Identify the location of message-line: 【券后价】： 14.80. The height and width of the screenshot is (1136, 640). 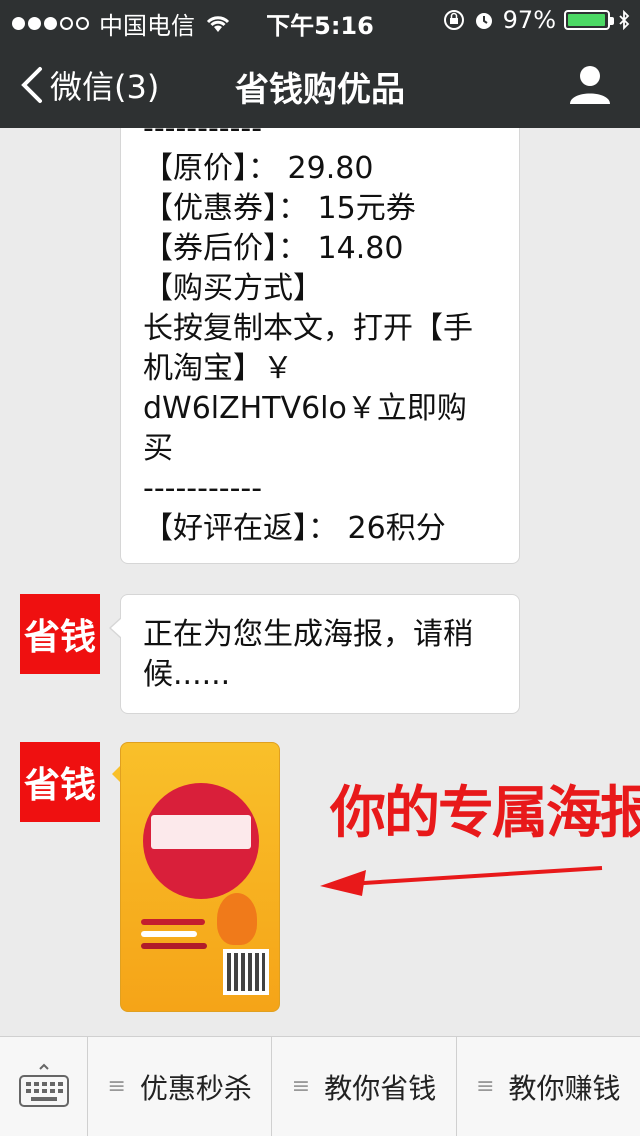
(273, 248).